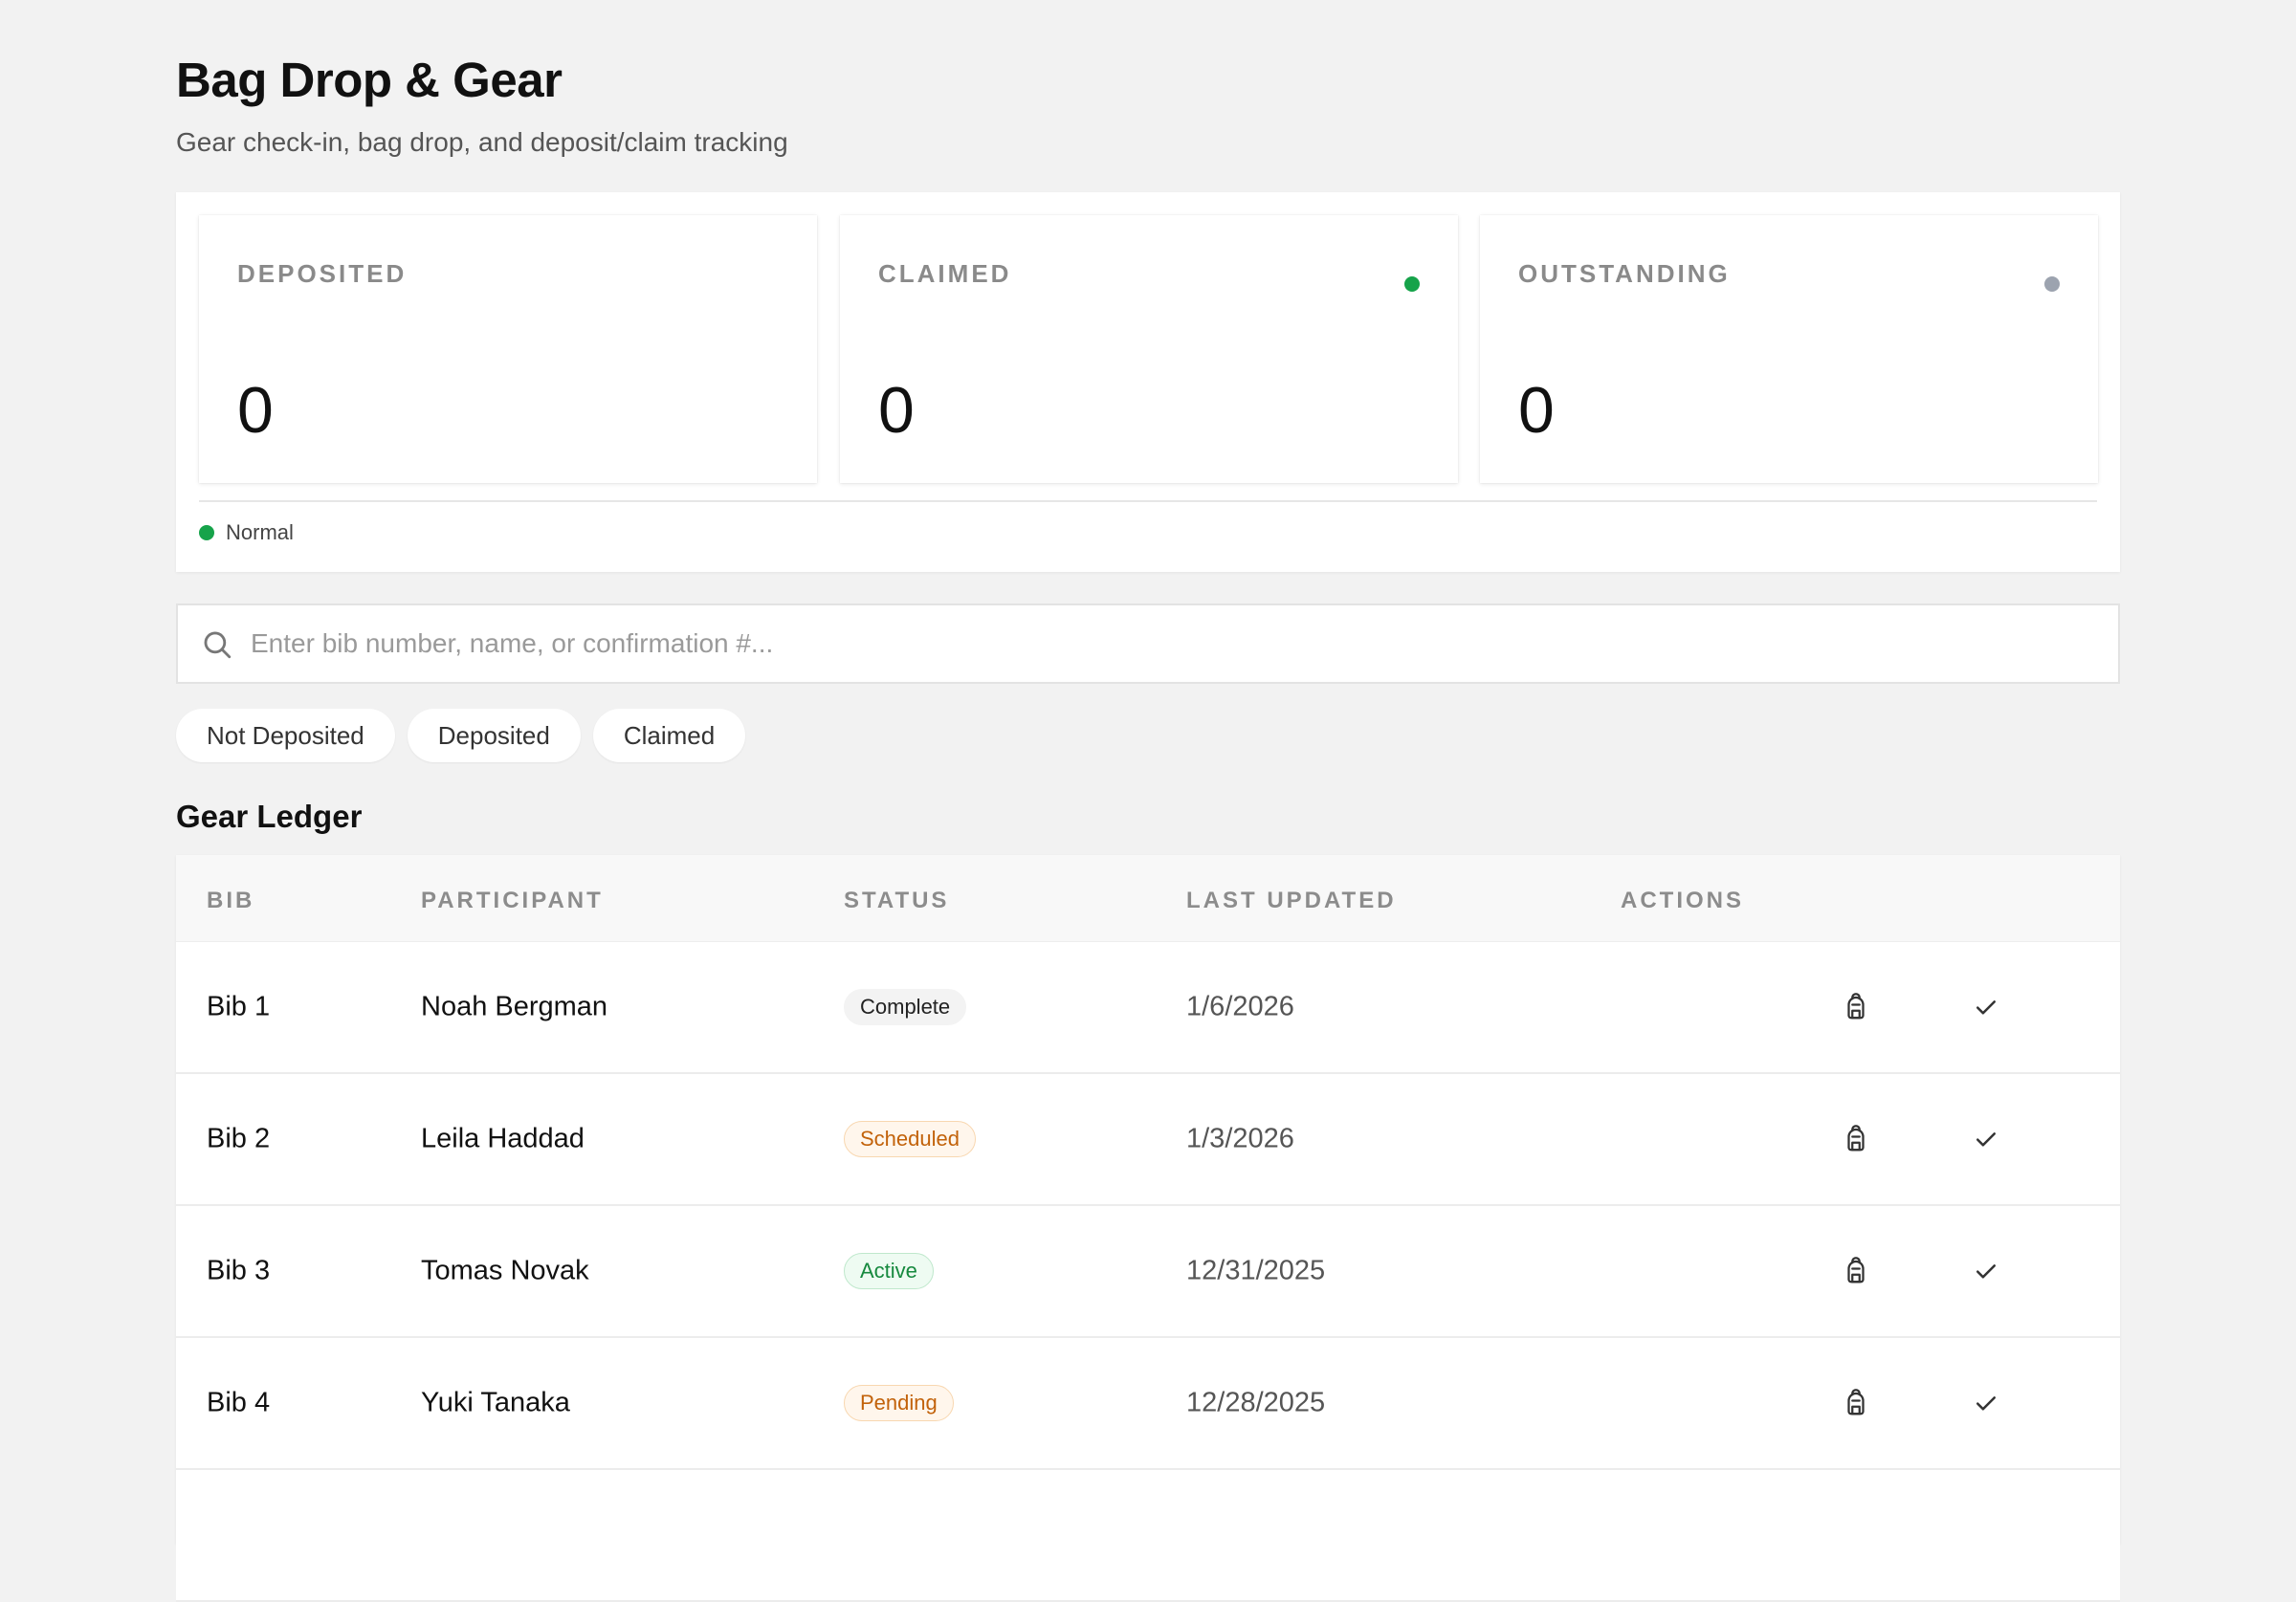 This screenshot has height=1602, width=2296. I want to click on participant-cell: Tomas Novak, so click(505, 1270).